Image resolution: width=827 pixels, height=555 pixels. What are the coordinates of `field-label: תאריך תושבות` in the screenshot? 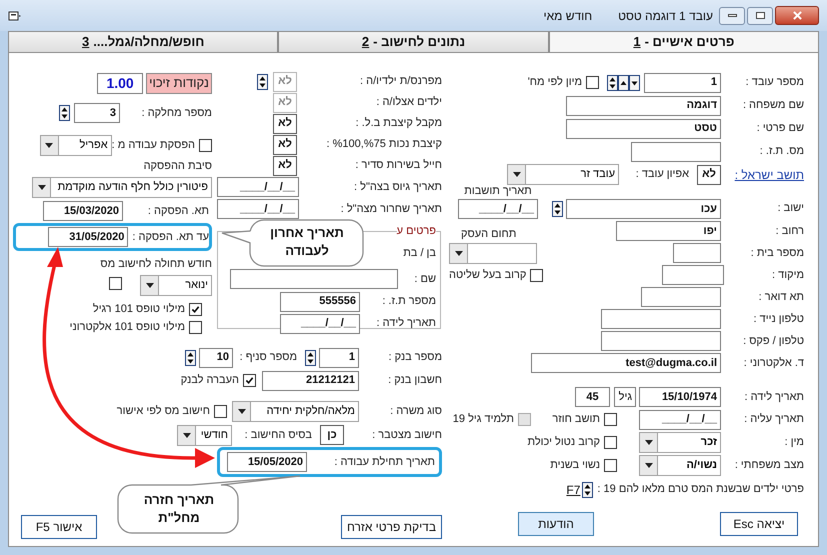 It's located at (498, 191).